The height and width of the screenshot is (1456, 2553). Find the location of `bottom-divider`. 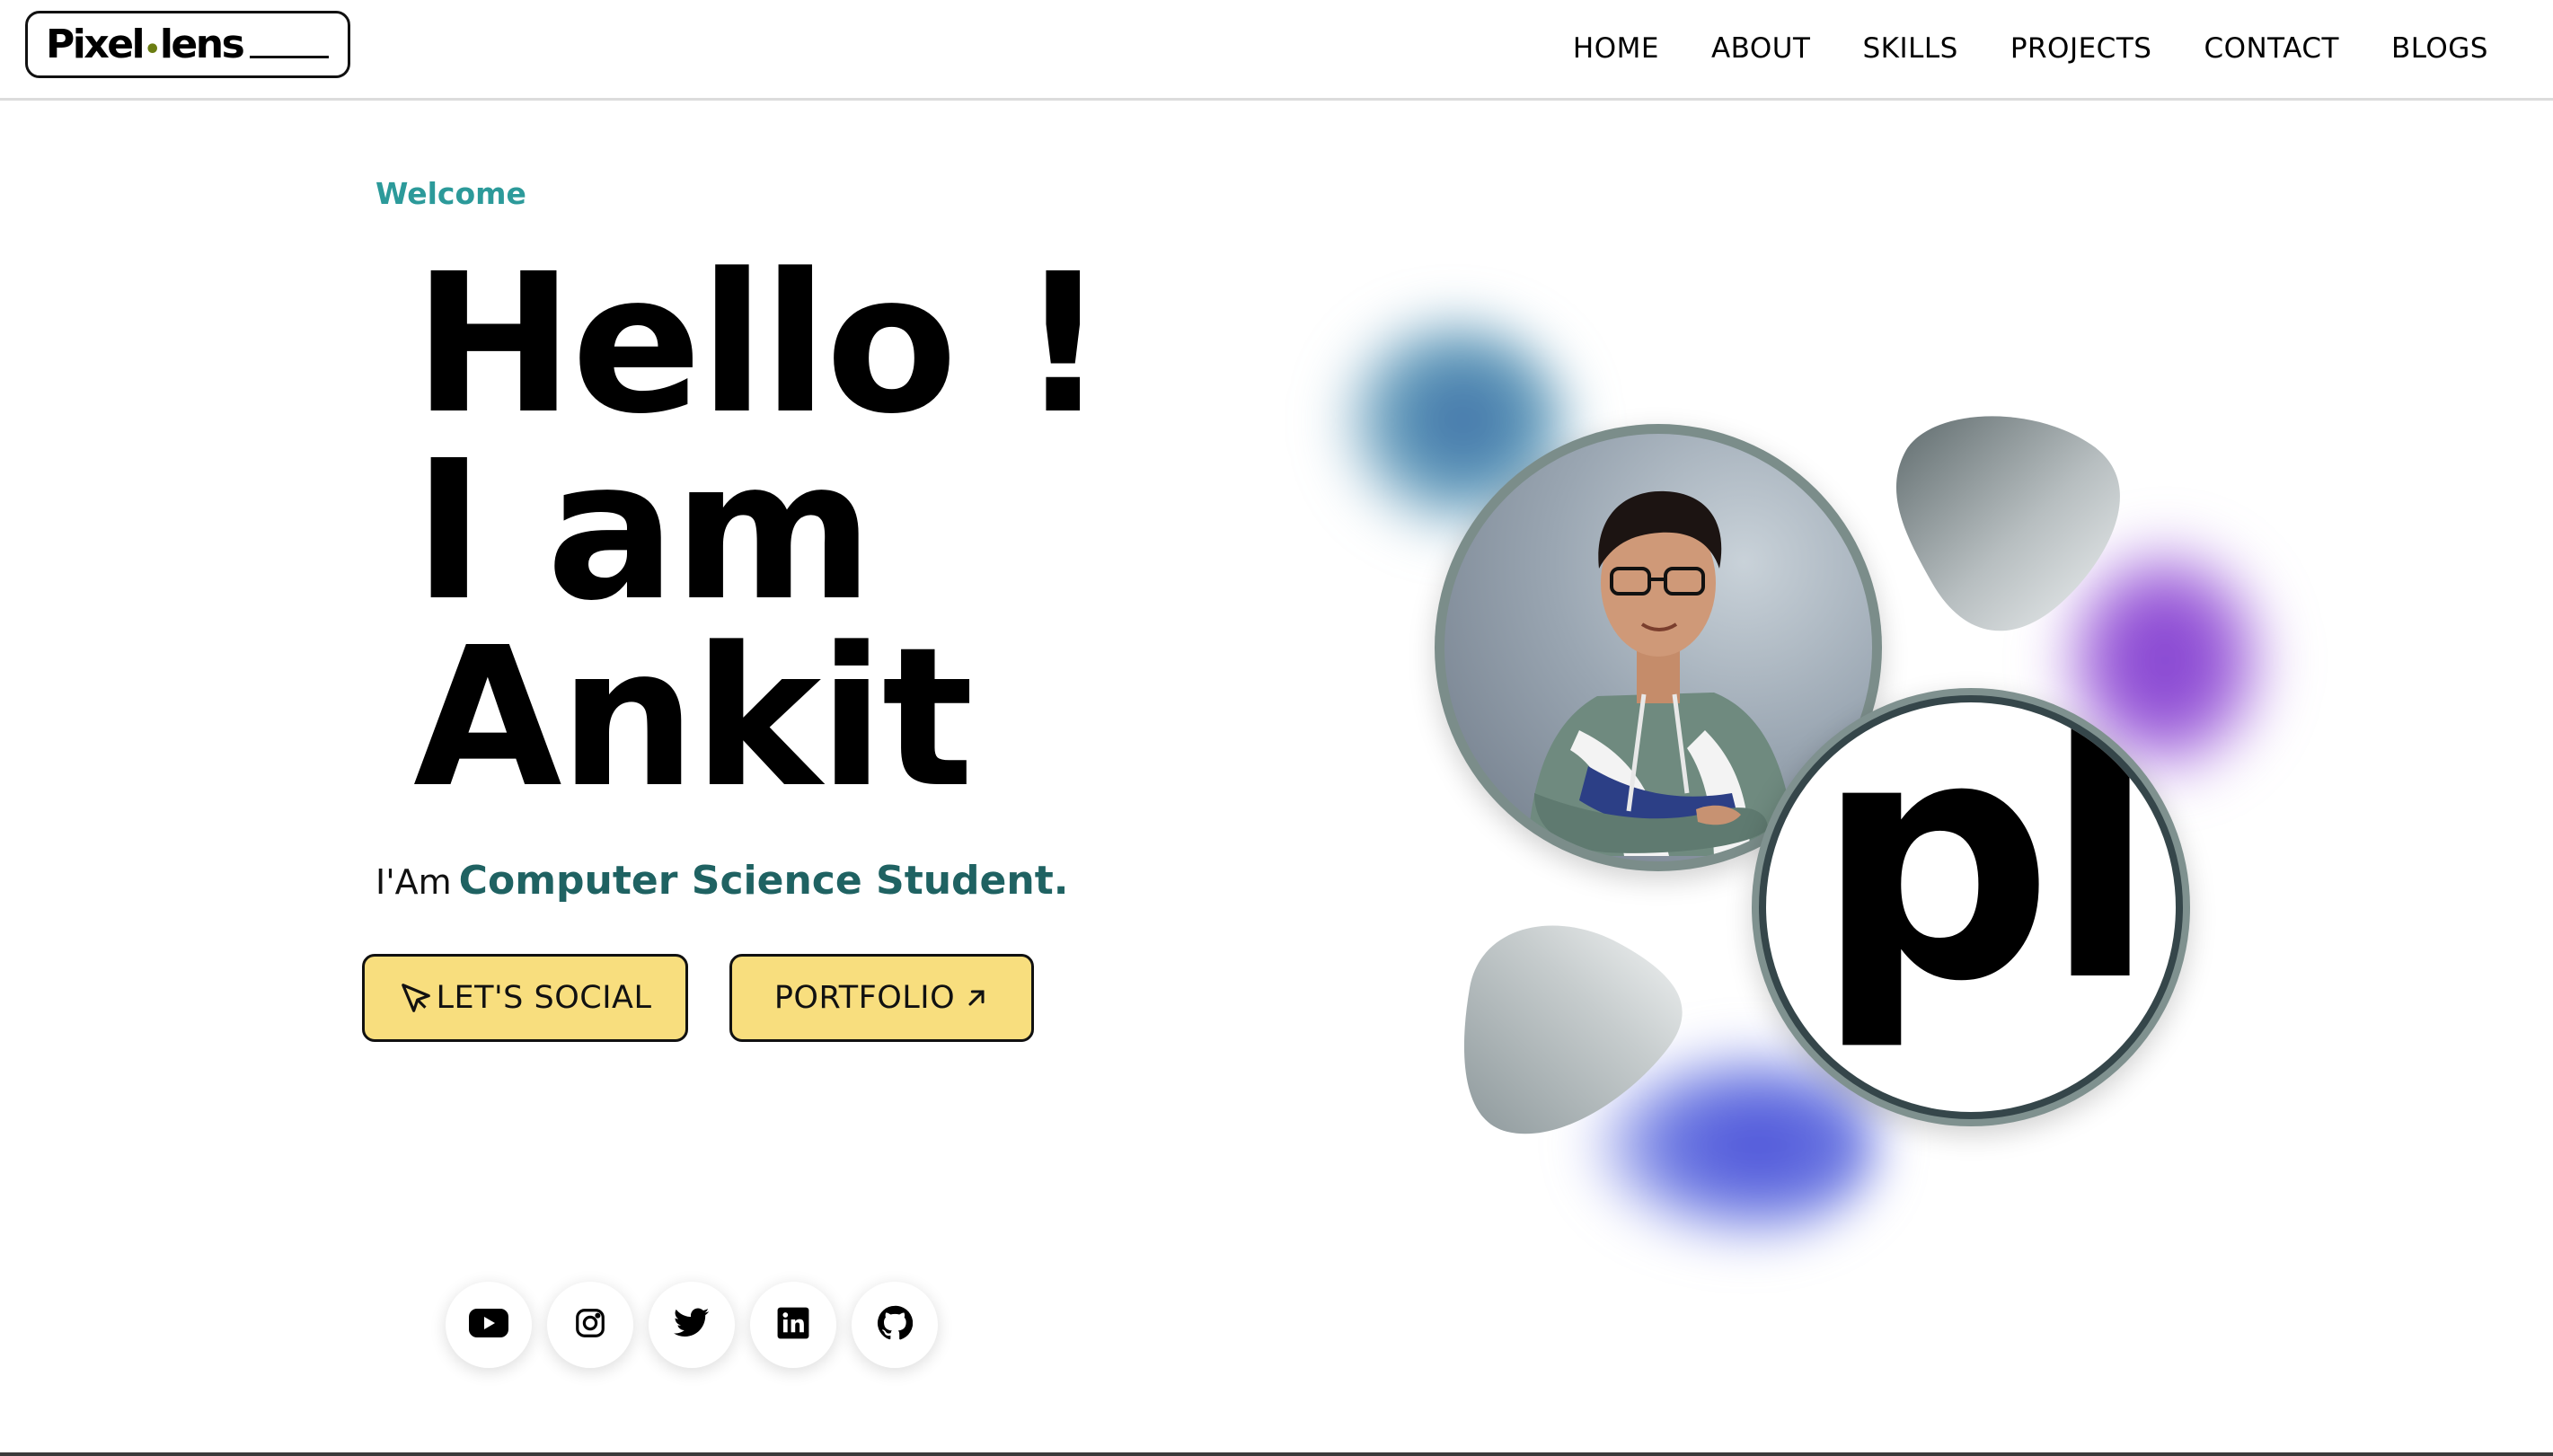

bottom-divider is located at coordinates (1276, 1454).